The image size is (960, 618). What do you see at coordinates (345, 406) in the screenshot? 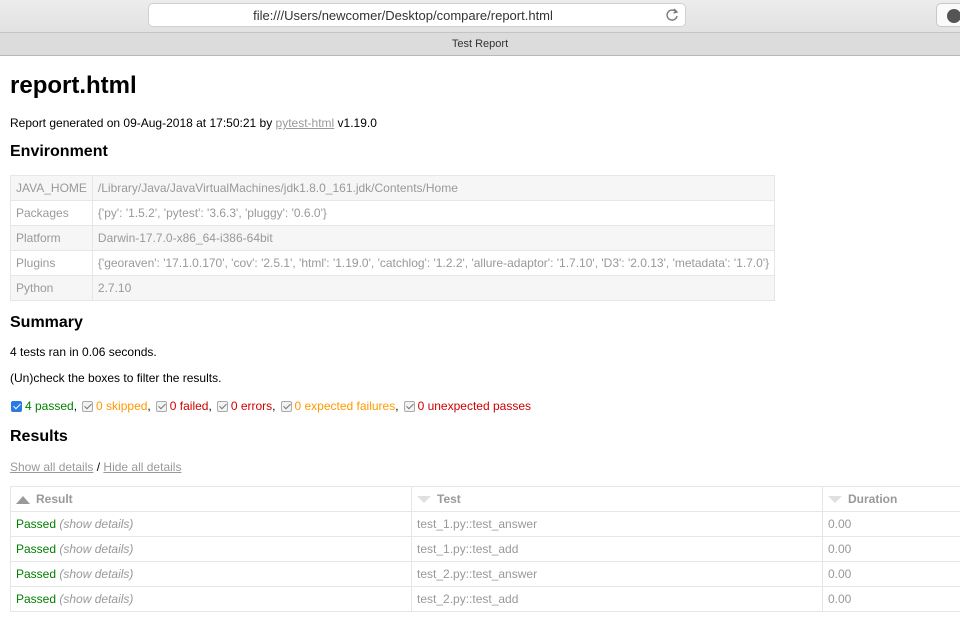
I see `filter-label: 0 expected failures` at bounding box center [345, 406].